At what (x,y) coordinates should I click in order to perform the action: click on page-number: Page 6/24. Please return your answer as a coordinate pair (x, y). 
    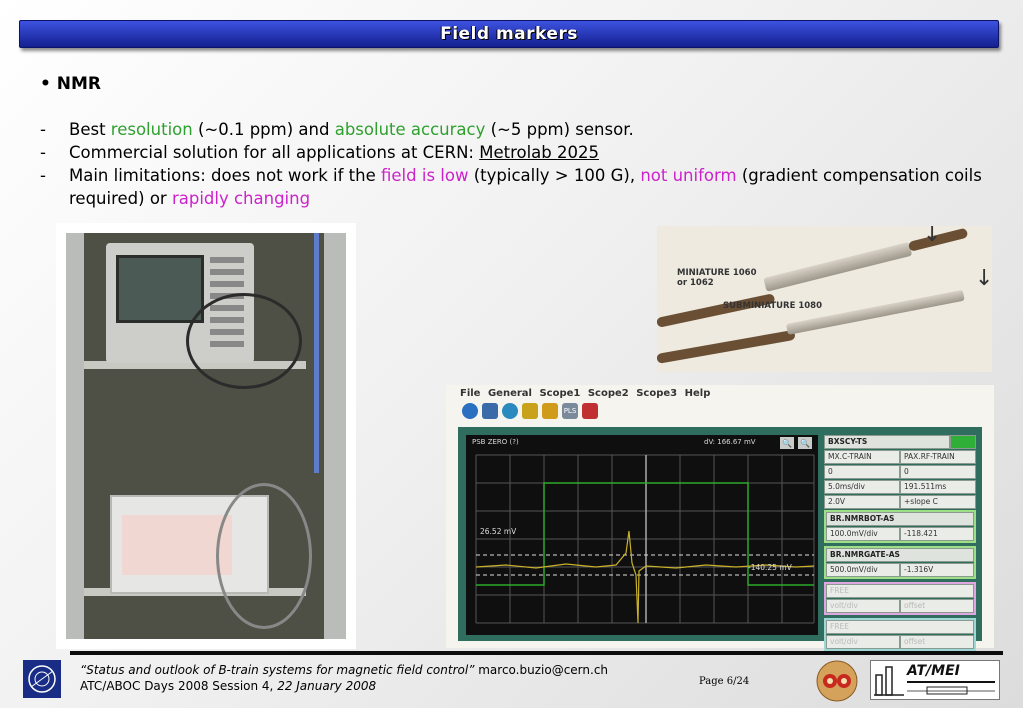
    Looking at the image, I should click on (724, 681).